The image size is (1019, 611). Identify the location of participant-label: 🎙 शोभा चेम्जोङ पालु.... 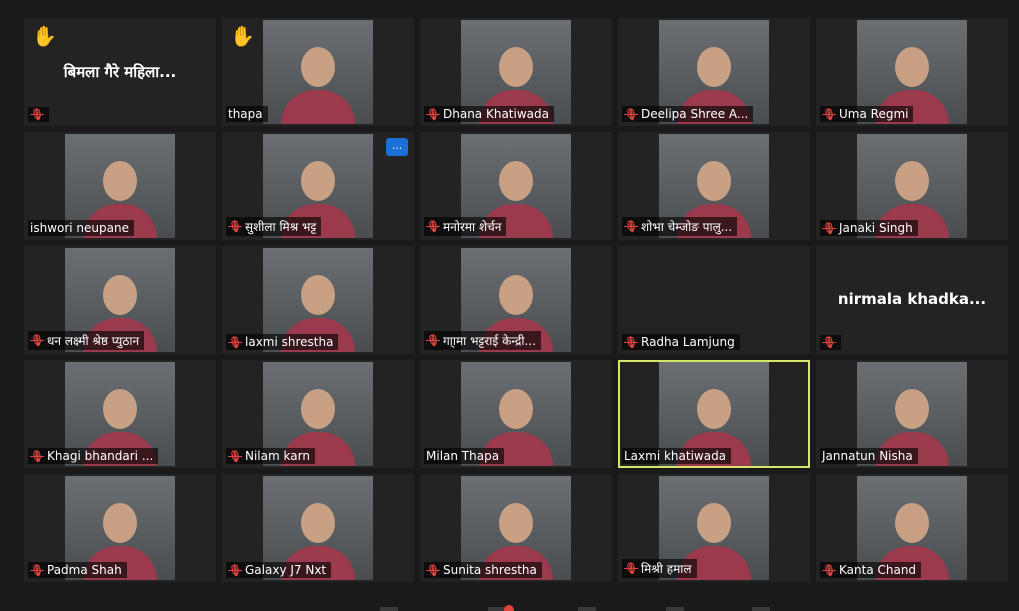
(680, 226).